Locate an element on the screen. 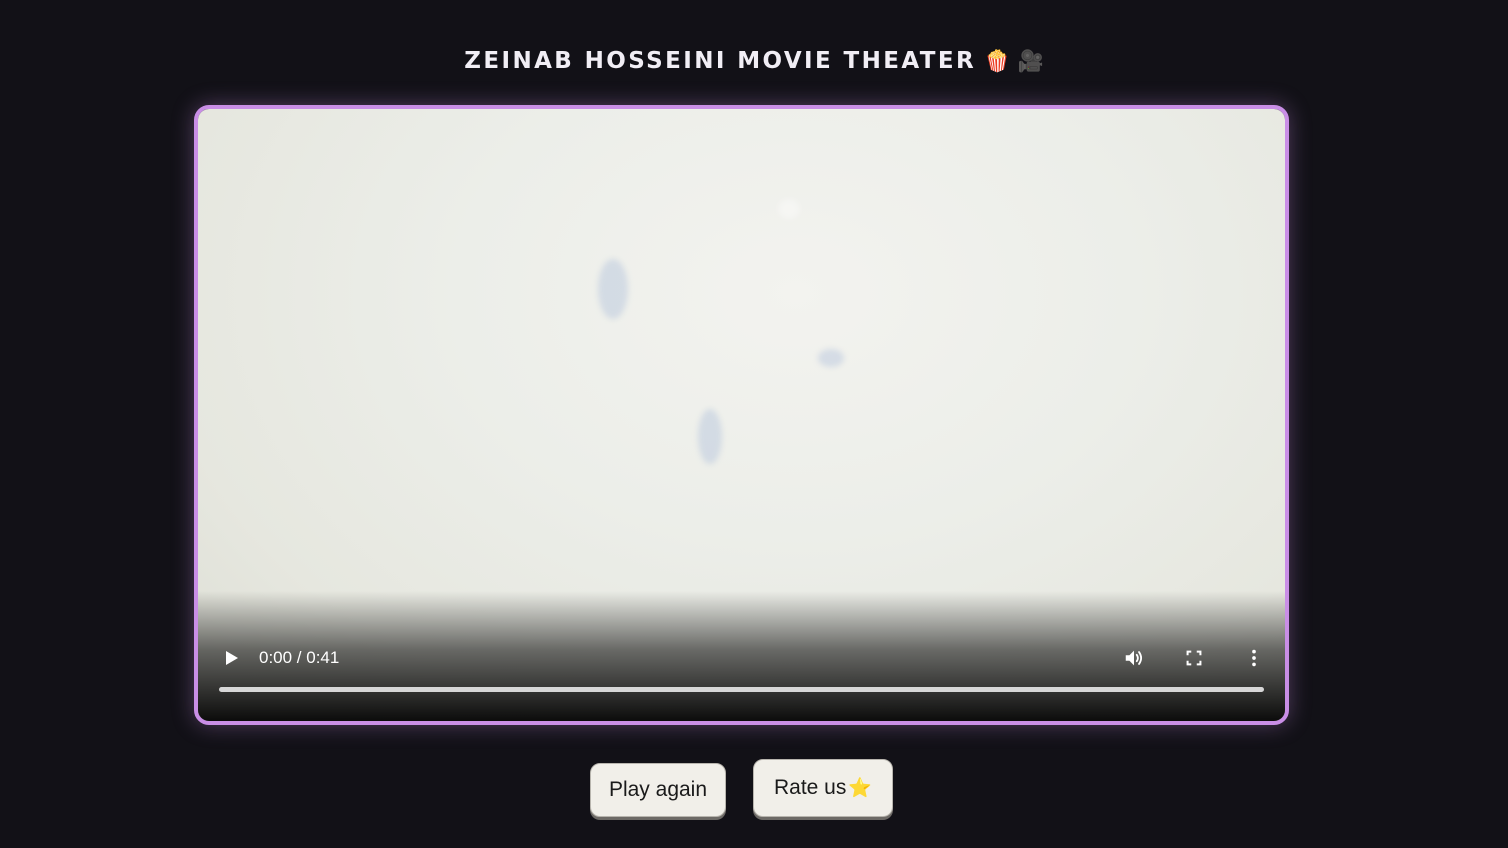 The image size is (1508, 848). page-title-text: ZEINAB HOSSEINI MOVIE THEATER is located at coordinates (720, 61).